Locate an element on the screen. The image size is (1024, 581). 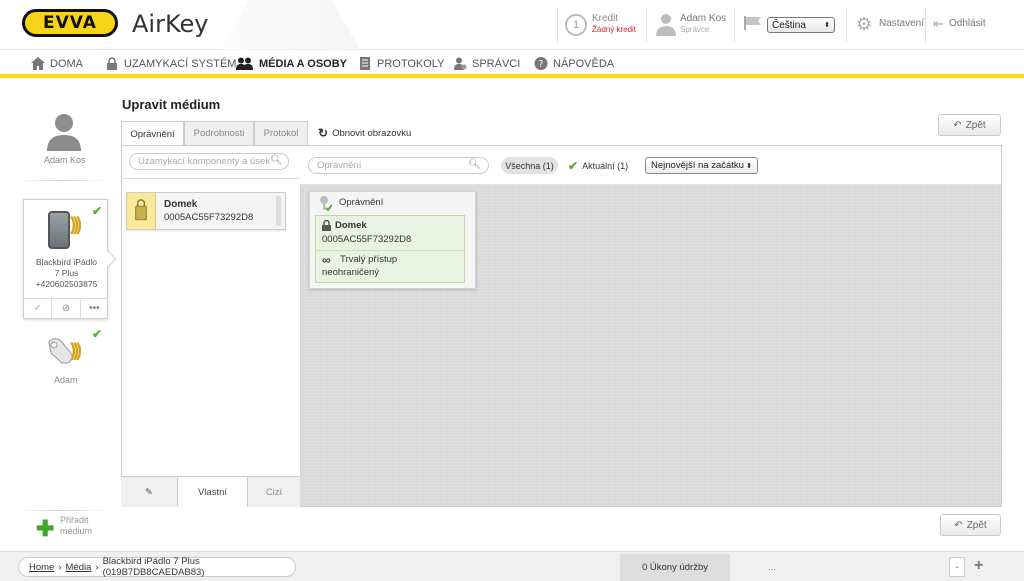
user-role: Správce is located at coordinates (695, 29).